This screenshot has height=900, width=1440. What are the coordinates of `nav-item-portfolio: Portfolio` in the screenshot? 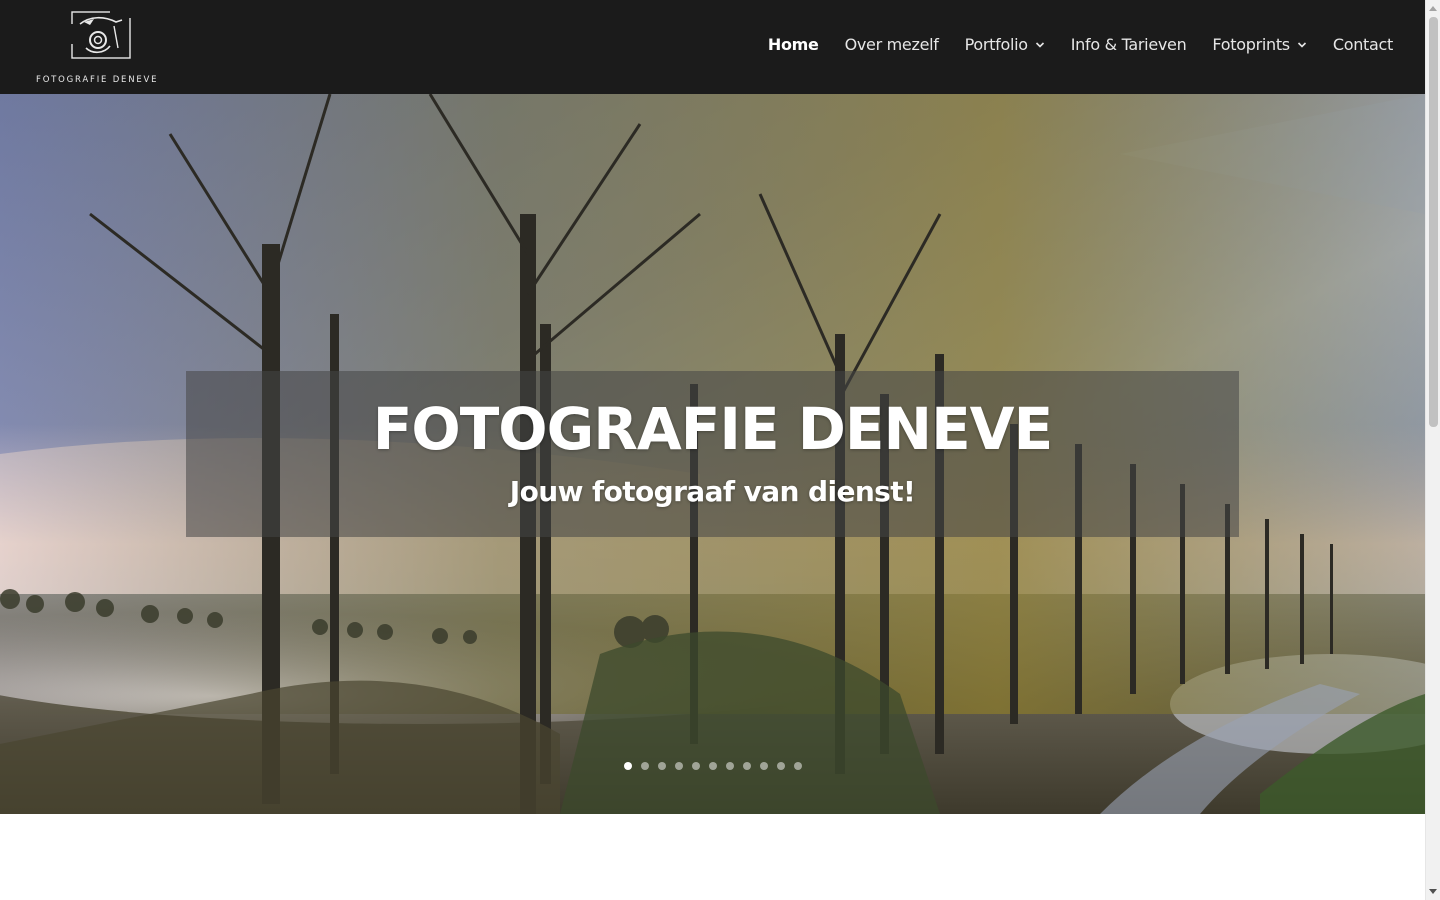 It's located at (1005, 44).